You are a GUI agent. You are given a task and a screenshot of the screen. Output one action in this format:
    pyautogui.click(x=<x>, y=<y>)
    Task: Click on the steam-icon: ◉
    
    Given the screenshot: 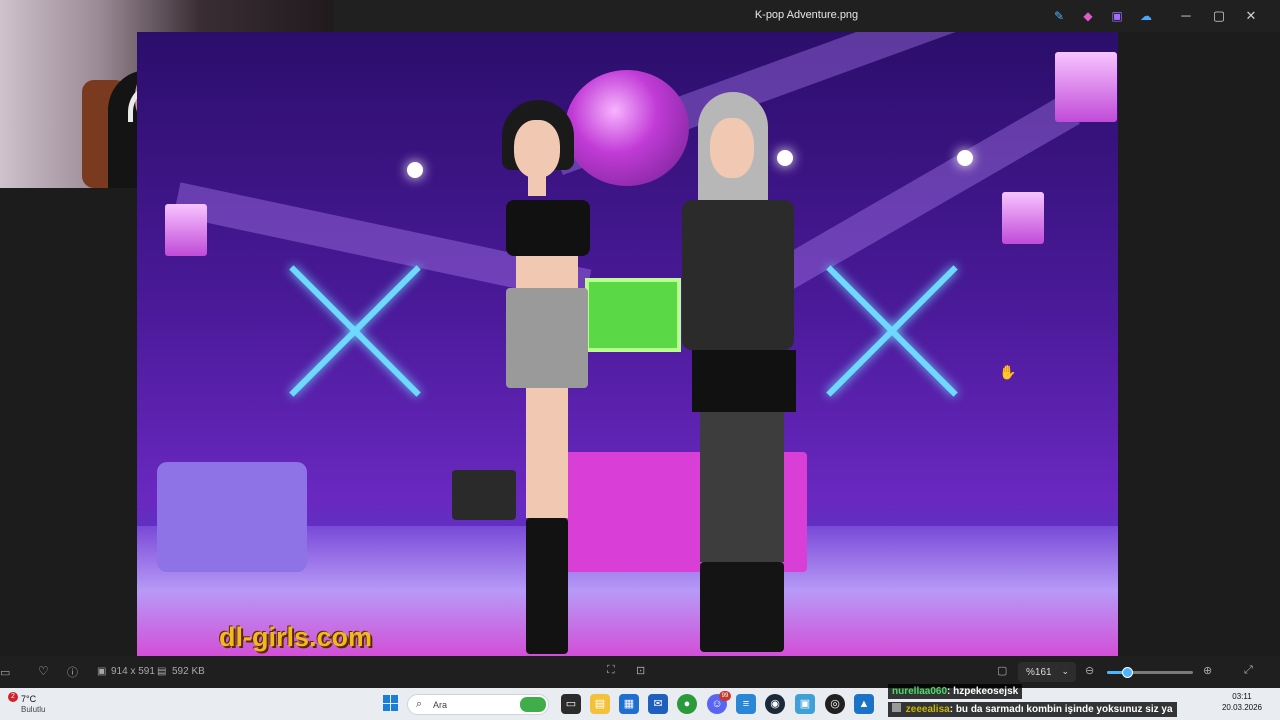 What is the action you would take?
    pyautogui.click(x=775, y=704)
    